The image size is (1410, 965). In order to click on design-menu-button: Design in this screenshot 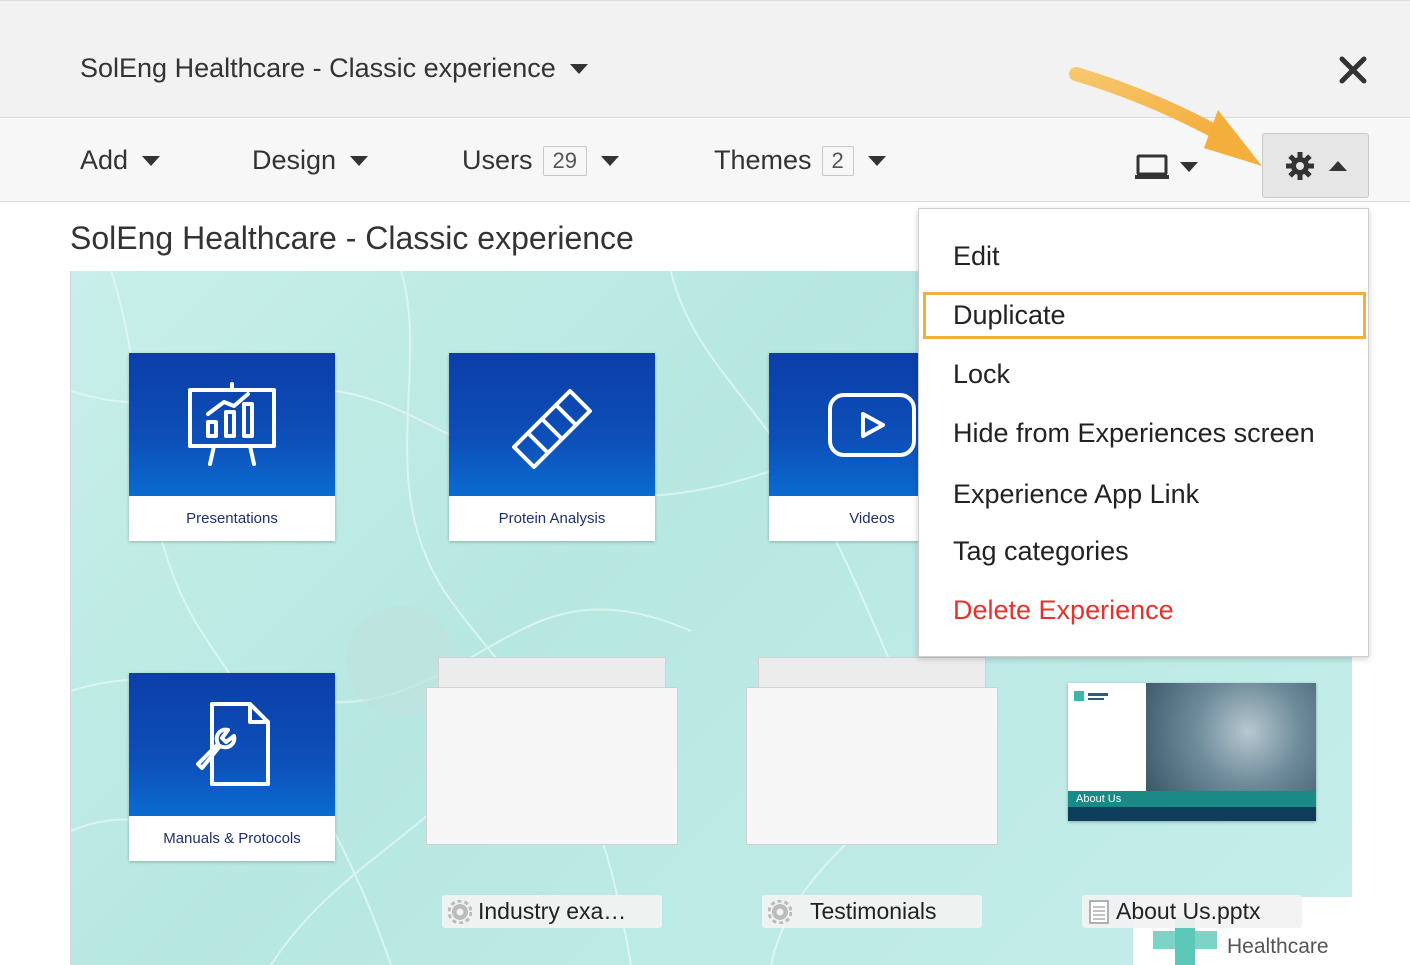, I will do `click(310, 160)`.